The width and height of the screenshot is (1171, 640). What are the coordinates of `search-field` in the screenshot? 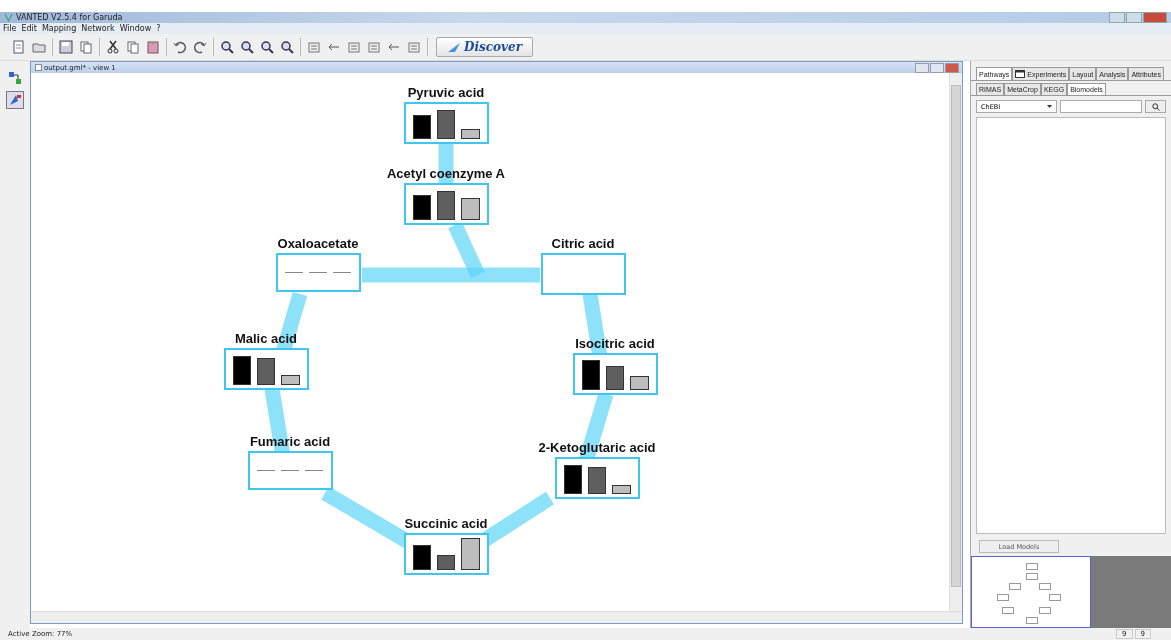 It's located at (1101, 106).